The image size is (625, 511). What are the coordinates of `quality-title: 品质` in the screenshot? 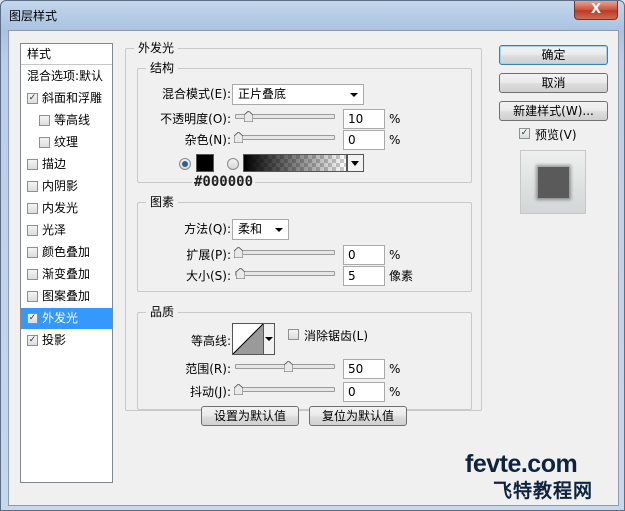 It's located at (162, 312).